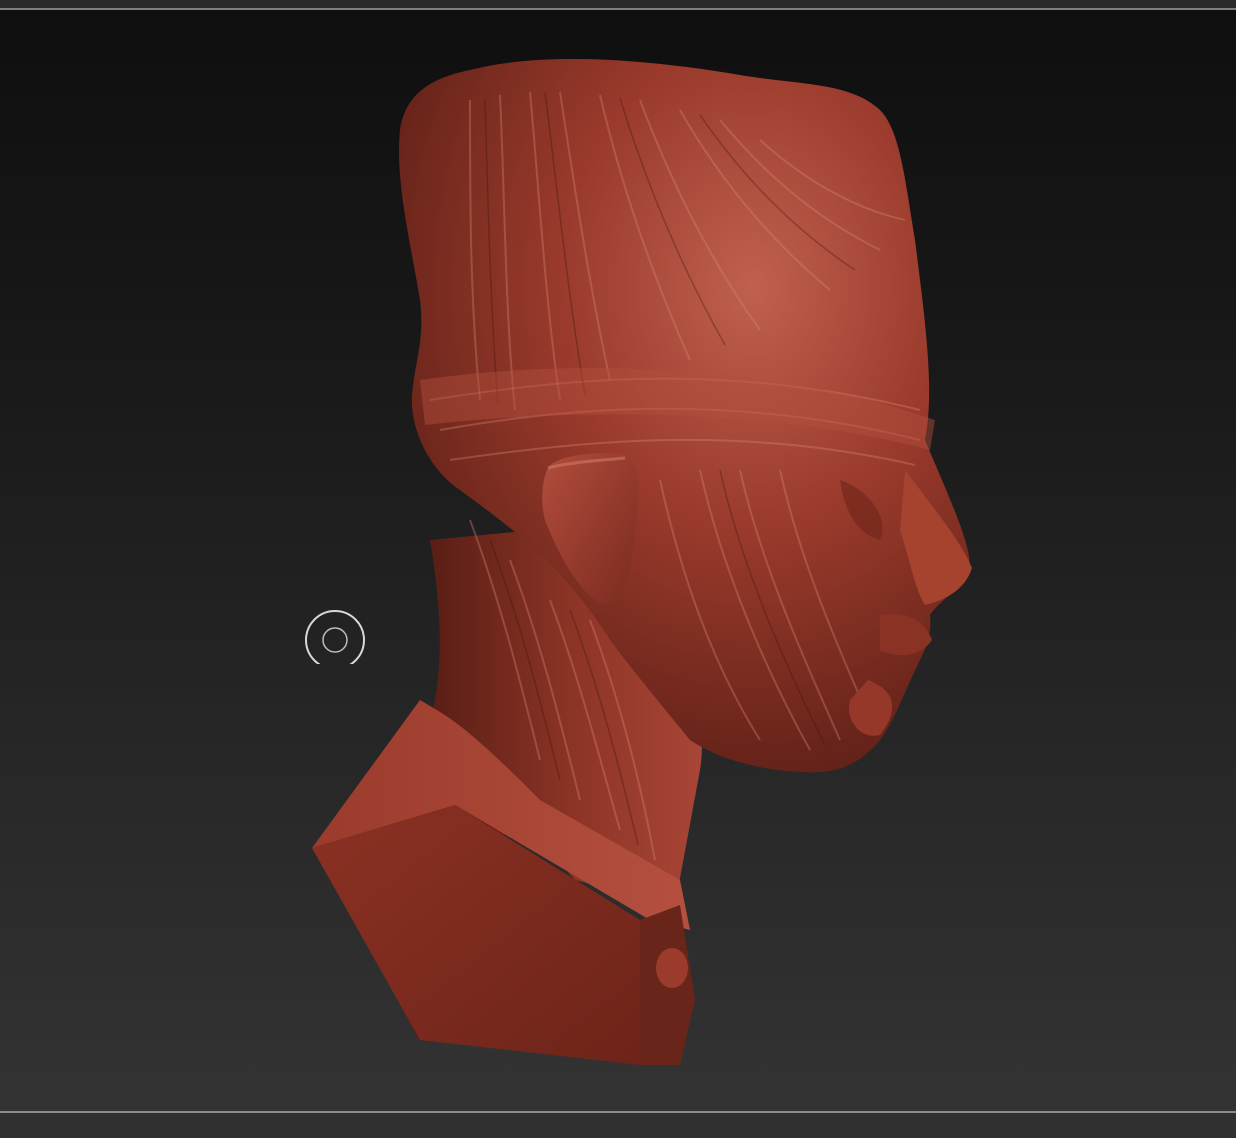 This screenshot has width=1236, height=1138. What do you see at coordinates (335, 637) in the screenshot?
I see `brush-cursor-icon` at bounding box center [335, 637].